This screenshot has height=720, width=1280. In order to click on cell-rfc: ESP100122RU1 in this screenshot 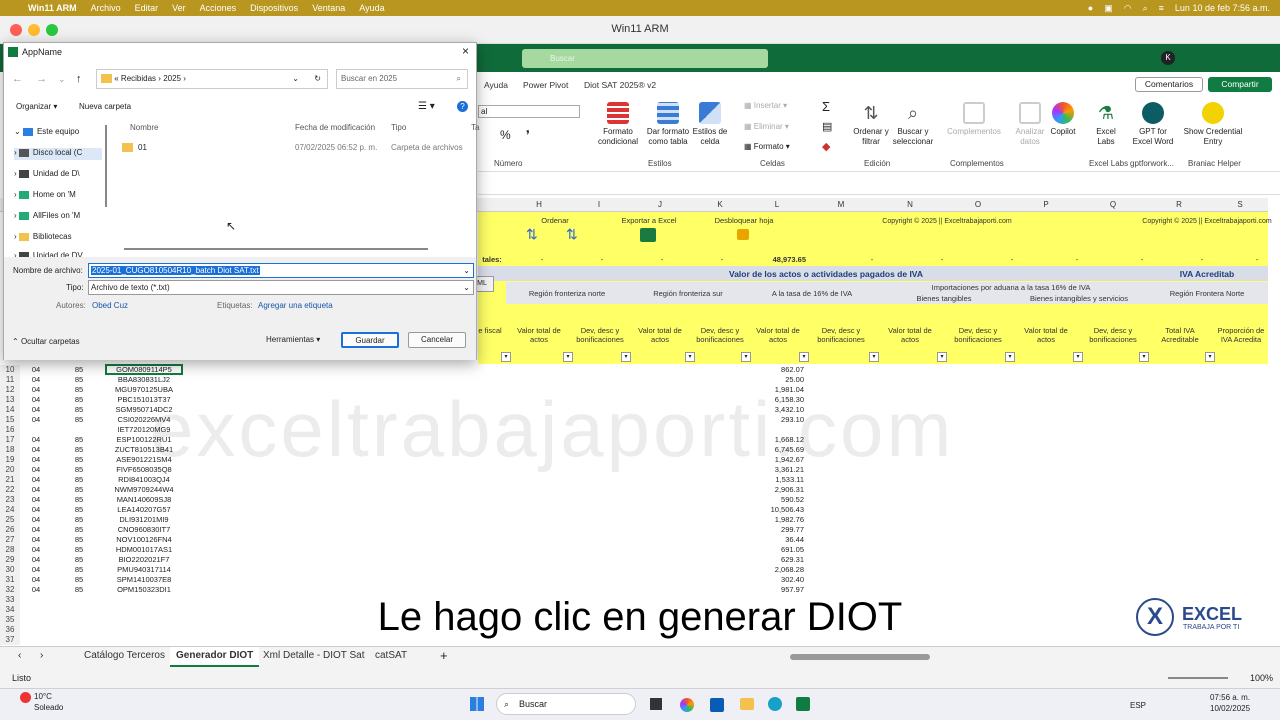, I will do `click(144, 440)`.